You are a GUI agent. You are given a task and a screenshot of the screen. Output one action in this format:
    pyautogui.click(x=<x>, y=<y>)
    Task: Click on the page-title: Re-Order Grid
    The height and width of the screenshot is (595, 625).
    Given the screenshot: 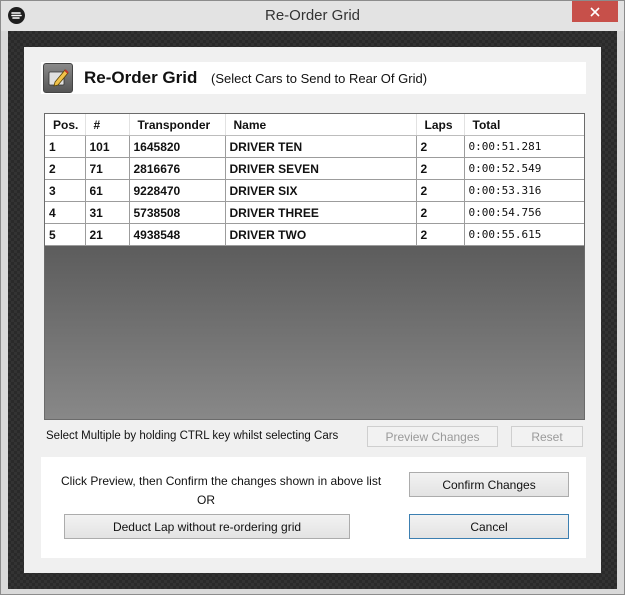 What is the action you would take?
    pyautogui.click(x=141, y=77)
    